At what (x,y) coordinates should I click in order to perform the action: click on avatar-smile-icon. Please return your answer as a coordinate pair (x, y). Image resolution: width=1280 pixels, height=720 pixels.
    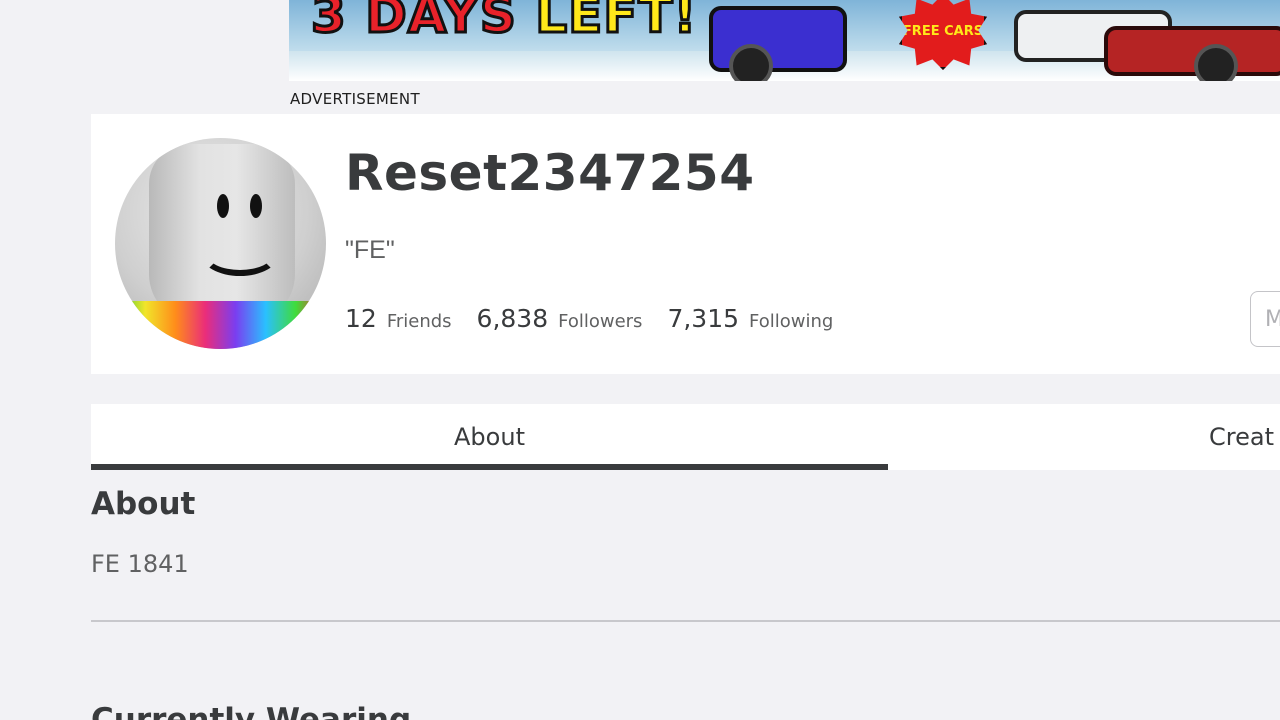
    Looking at the image, I should click on (240, 254).